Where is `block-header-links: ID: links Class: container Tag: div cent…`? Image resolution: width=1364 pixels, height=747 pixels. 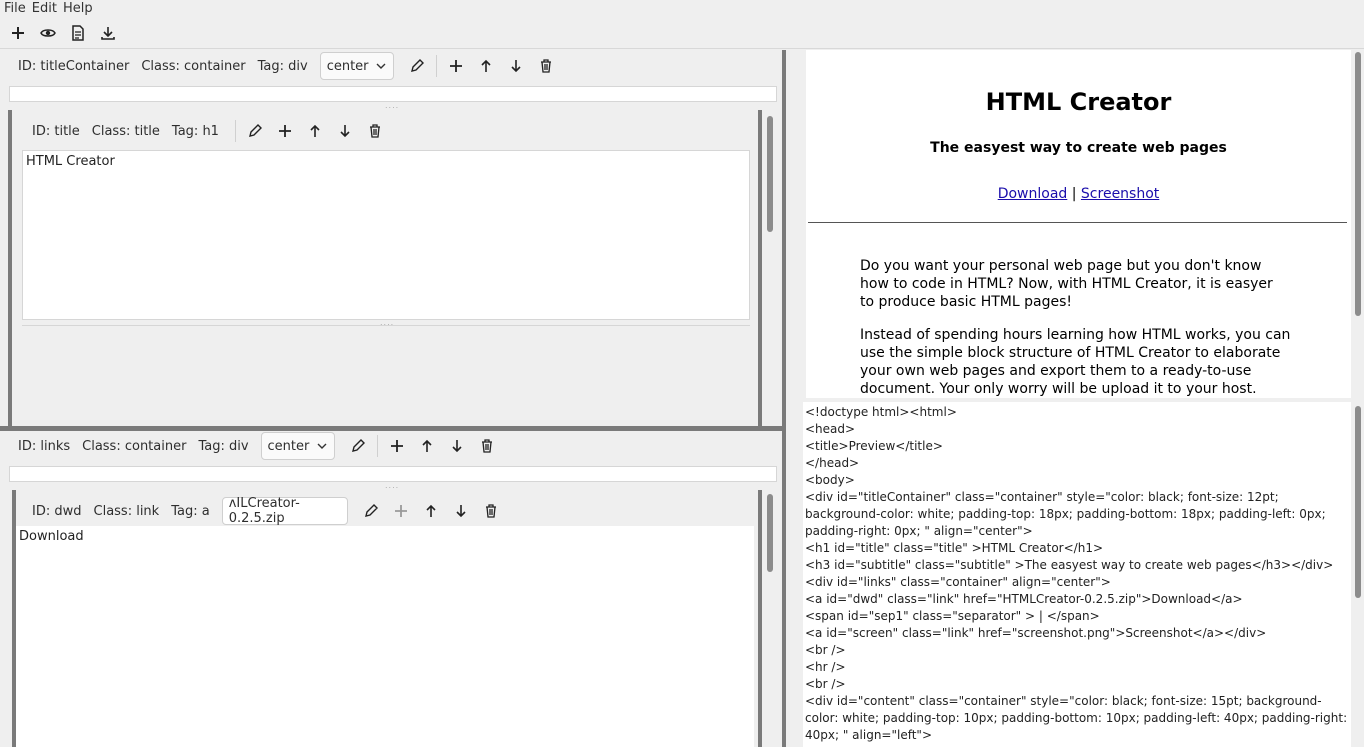 block-header-links: ID: links Class: container Tag: div cent… is located at coordinates (260, 446).